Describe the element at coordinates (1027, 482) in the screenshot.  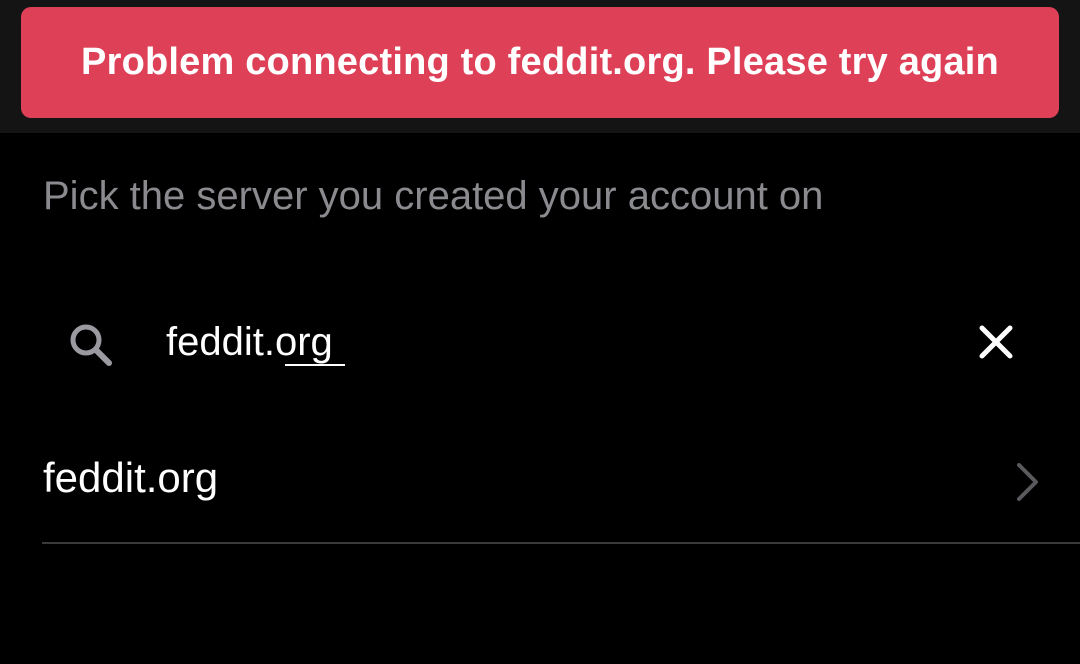
I see `chevron-right-icon` at that location.